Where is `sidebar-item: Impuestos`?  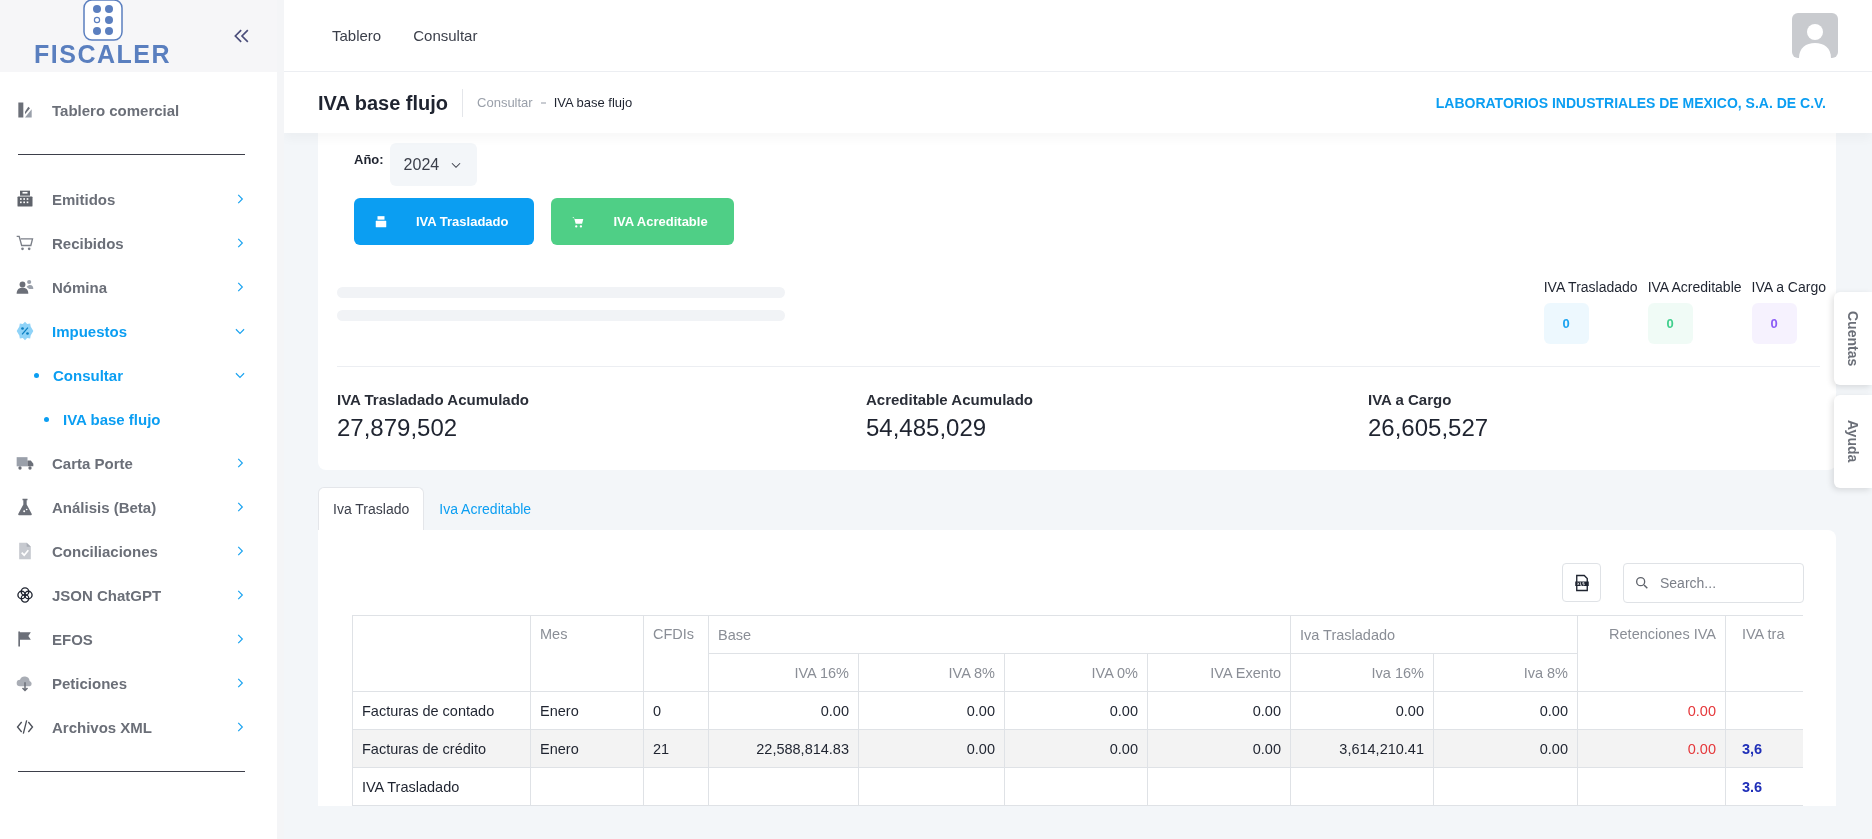
sidebar-item: Impuestos is located at coordinates (138, 331).